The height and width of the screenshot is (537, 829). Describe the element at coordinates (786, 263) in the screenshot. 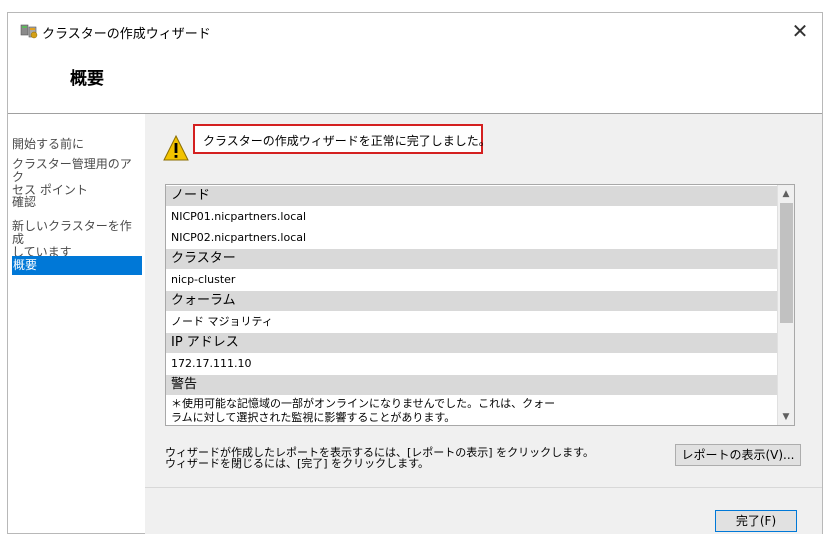

I see `scroll-thumb` at that location.